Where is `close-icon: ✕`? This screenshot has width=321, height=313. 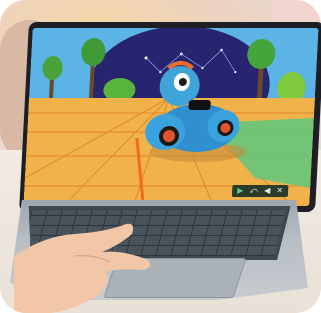 close-icon: ✕ is located at coordinates (279, 191).